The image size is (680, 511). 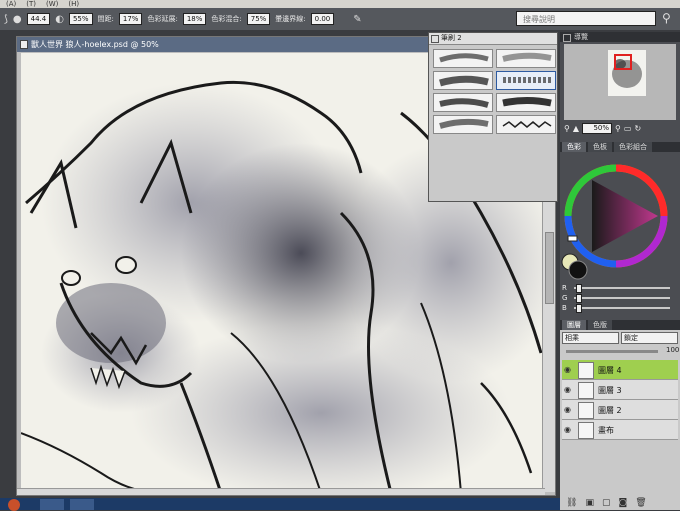 I want to click on menu-item: (H), so click(x=73, y=4).